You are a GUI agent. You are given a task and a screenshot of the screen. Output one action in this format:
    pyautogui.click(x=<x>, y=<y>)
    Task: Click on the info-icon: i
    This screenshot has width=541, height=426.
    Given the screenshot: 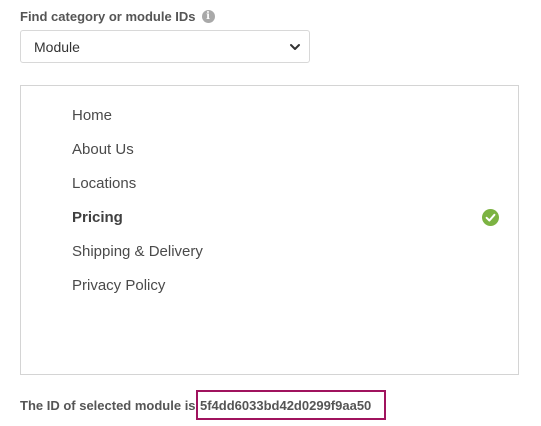 What is the action you would take?
    pyautogui.click(x=208, y=16)
    